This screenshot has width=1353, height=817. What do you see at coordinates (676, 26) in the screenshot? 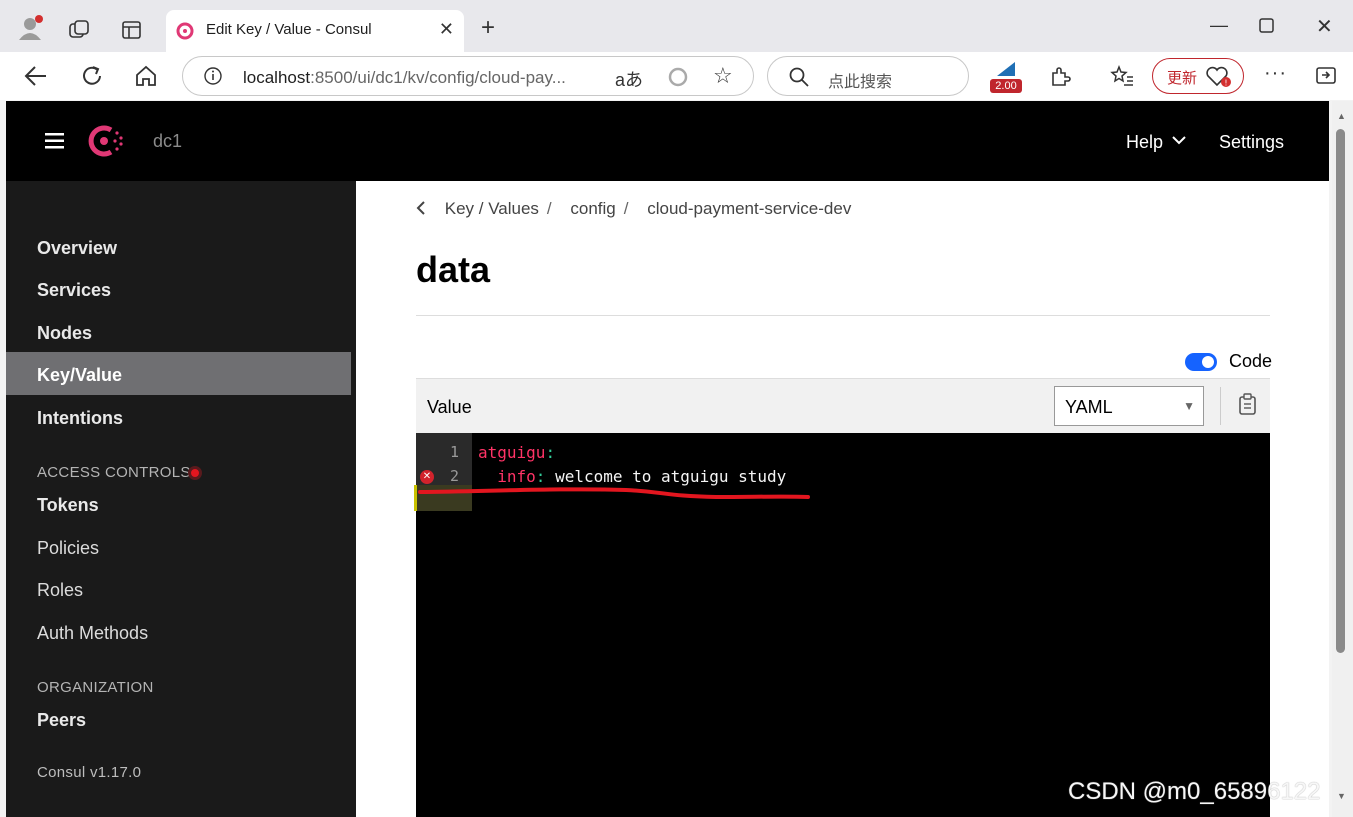
I see `browser-tab-strip: Edit Key / Value - Consul ✕ + — ✕` at bounding box center [676, 26].